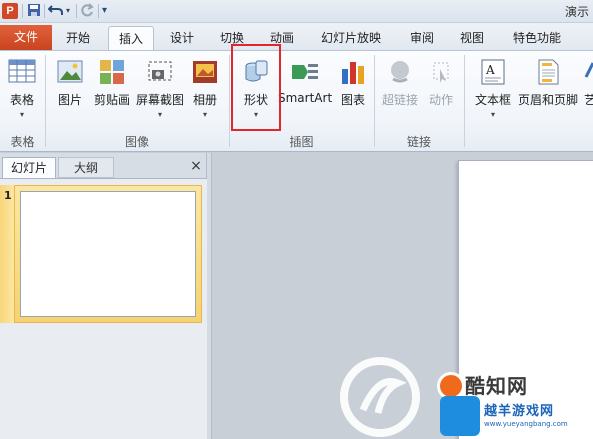 Image resolution: width=593 pixels, height=439 pixels. Describe the element at coordinates (204, 100) in the screenshot. I see `photo-album-label: 相册` at that location.